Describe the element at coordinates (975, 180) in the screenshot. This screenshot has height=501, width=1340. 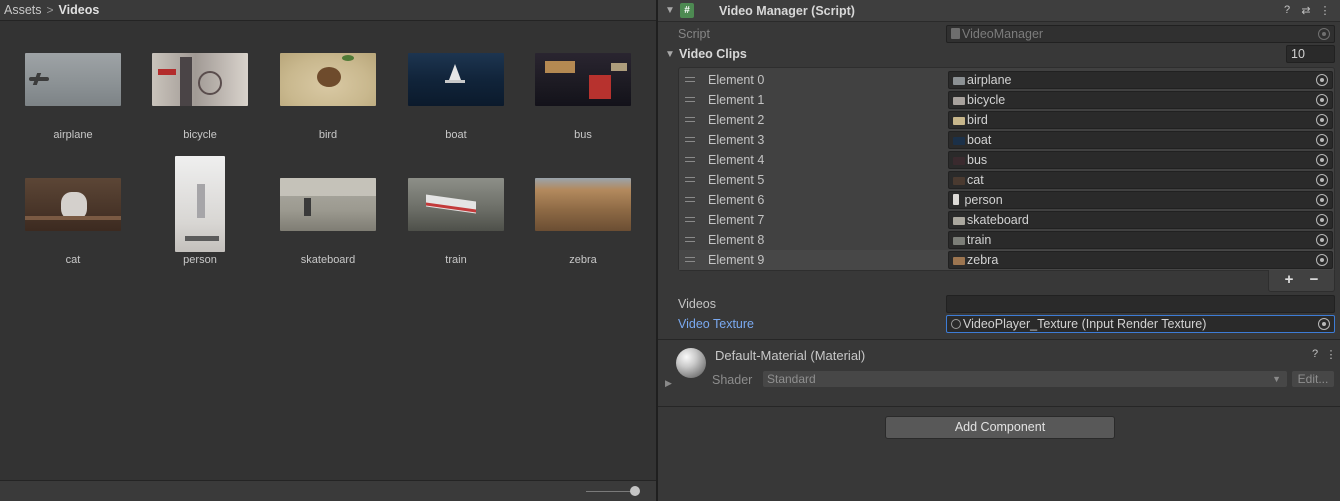
I see `video-clip-value: cat` at that location.